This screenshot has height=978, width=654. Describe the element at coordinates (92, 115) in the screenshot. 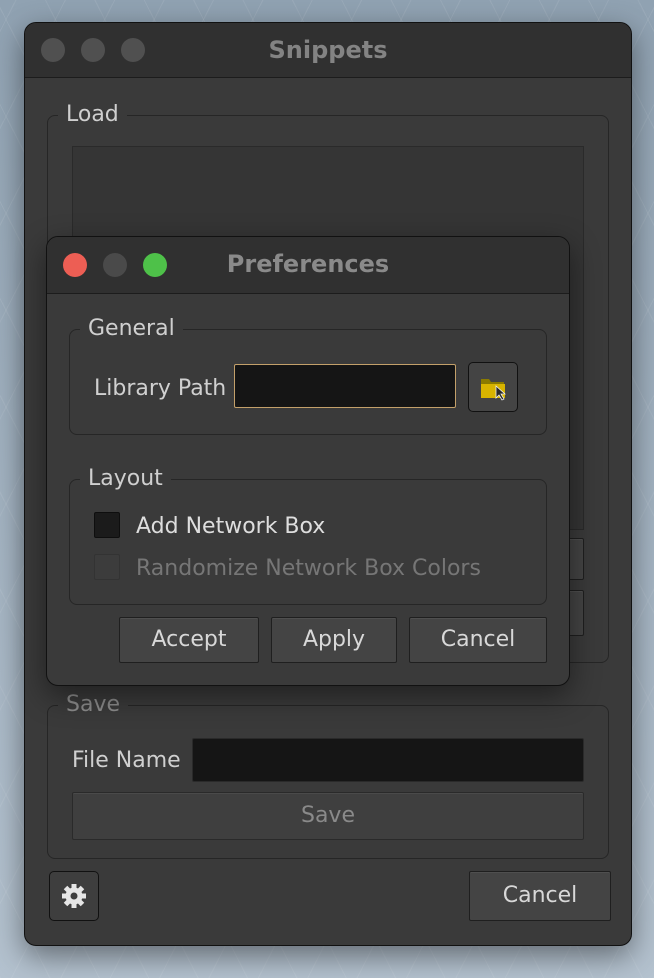

I see `load-group-label: Load` at that location.